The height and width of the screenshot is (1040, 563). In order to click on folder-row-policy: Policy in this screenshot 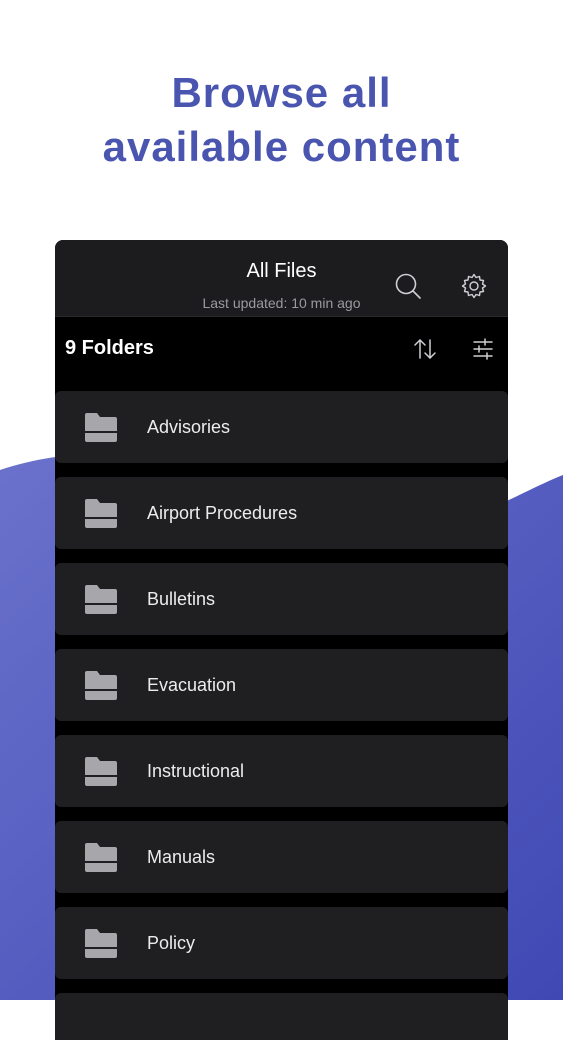, I will do `click(281, 943)`.